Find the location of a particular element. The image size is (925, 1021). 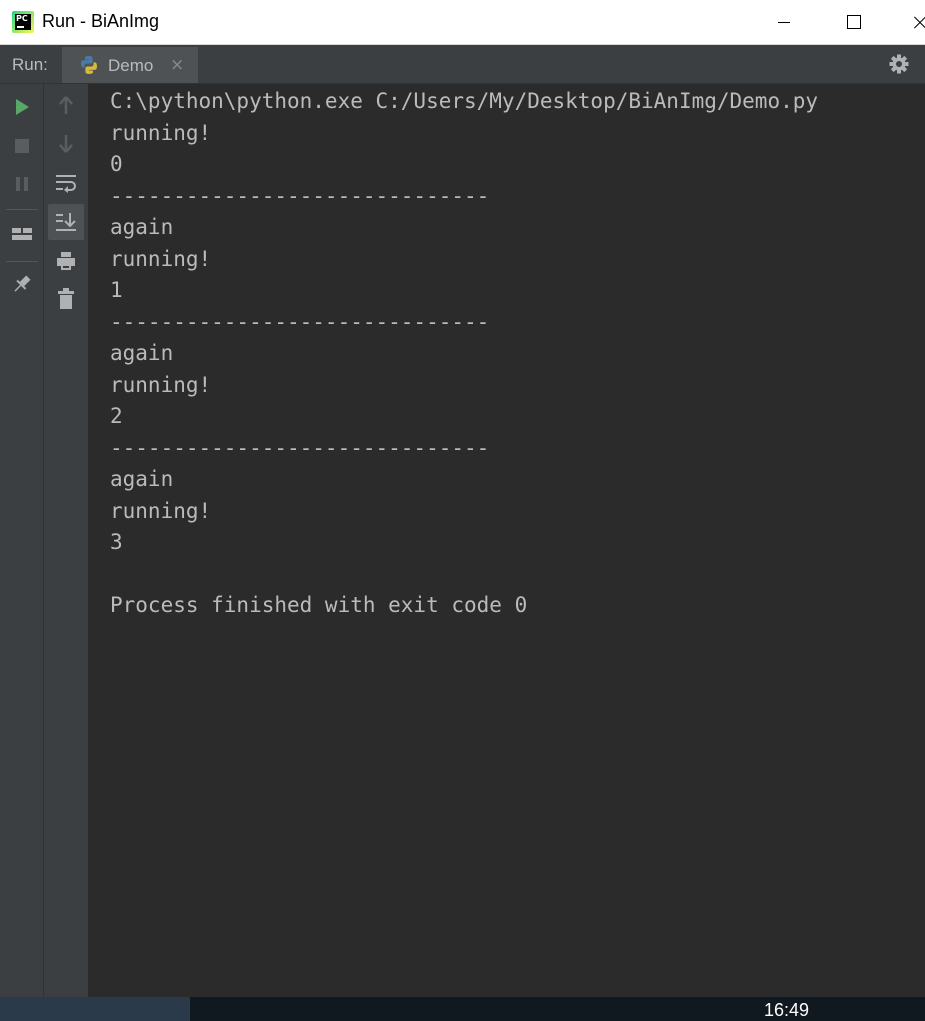

scroll-down-button is located at coordinates (66, 144).